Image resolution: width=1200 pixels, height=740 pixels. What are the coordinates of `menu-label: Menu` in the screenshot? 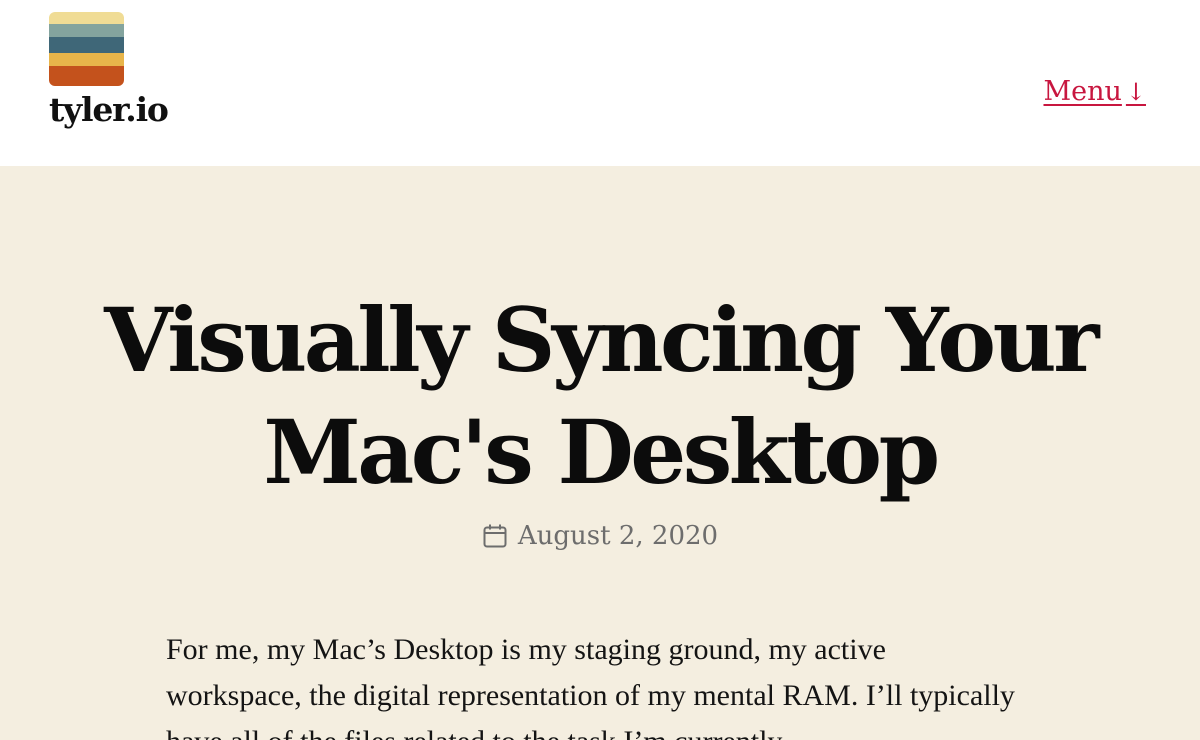 It's located at (1082, 91).